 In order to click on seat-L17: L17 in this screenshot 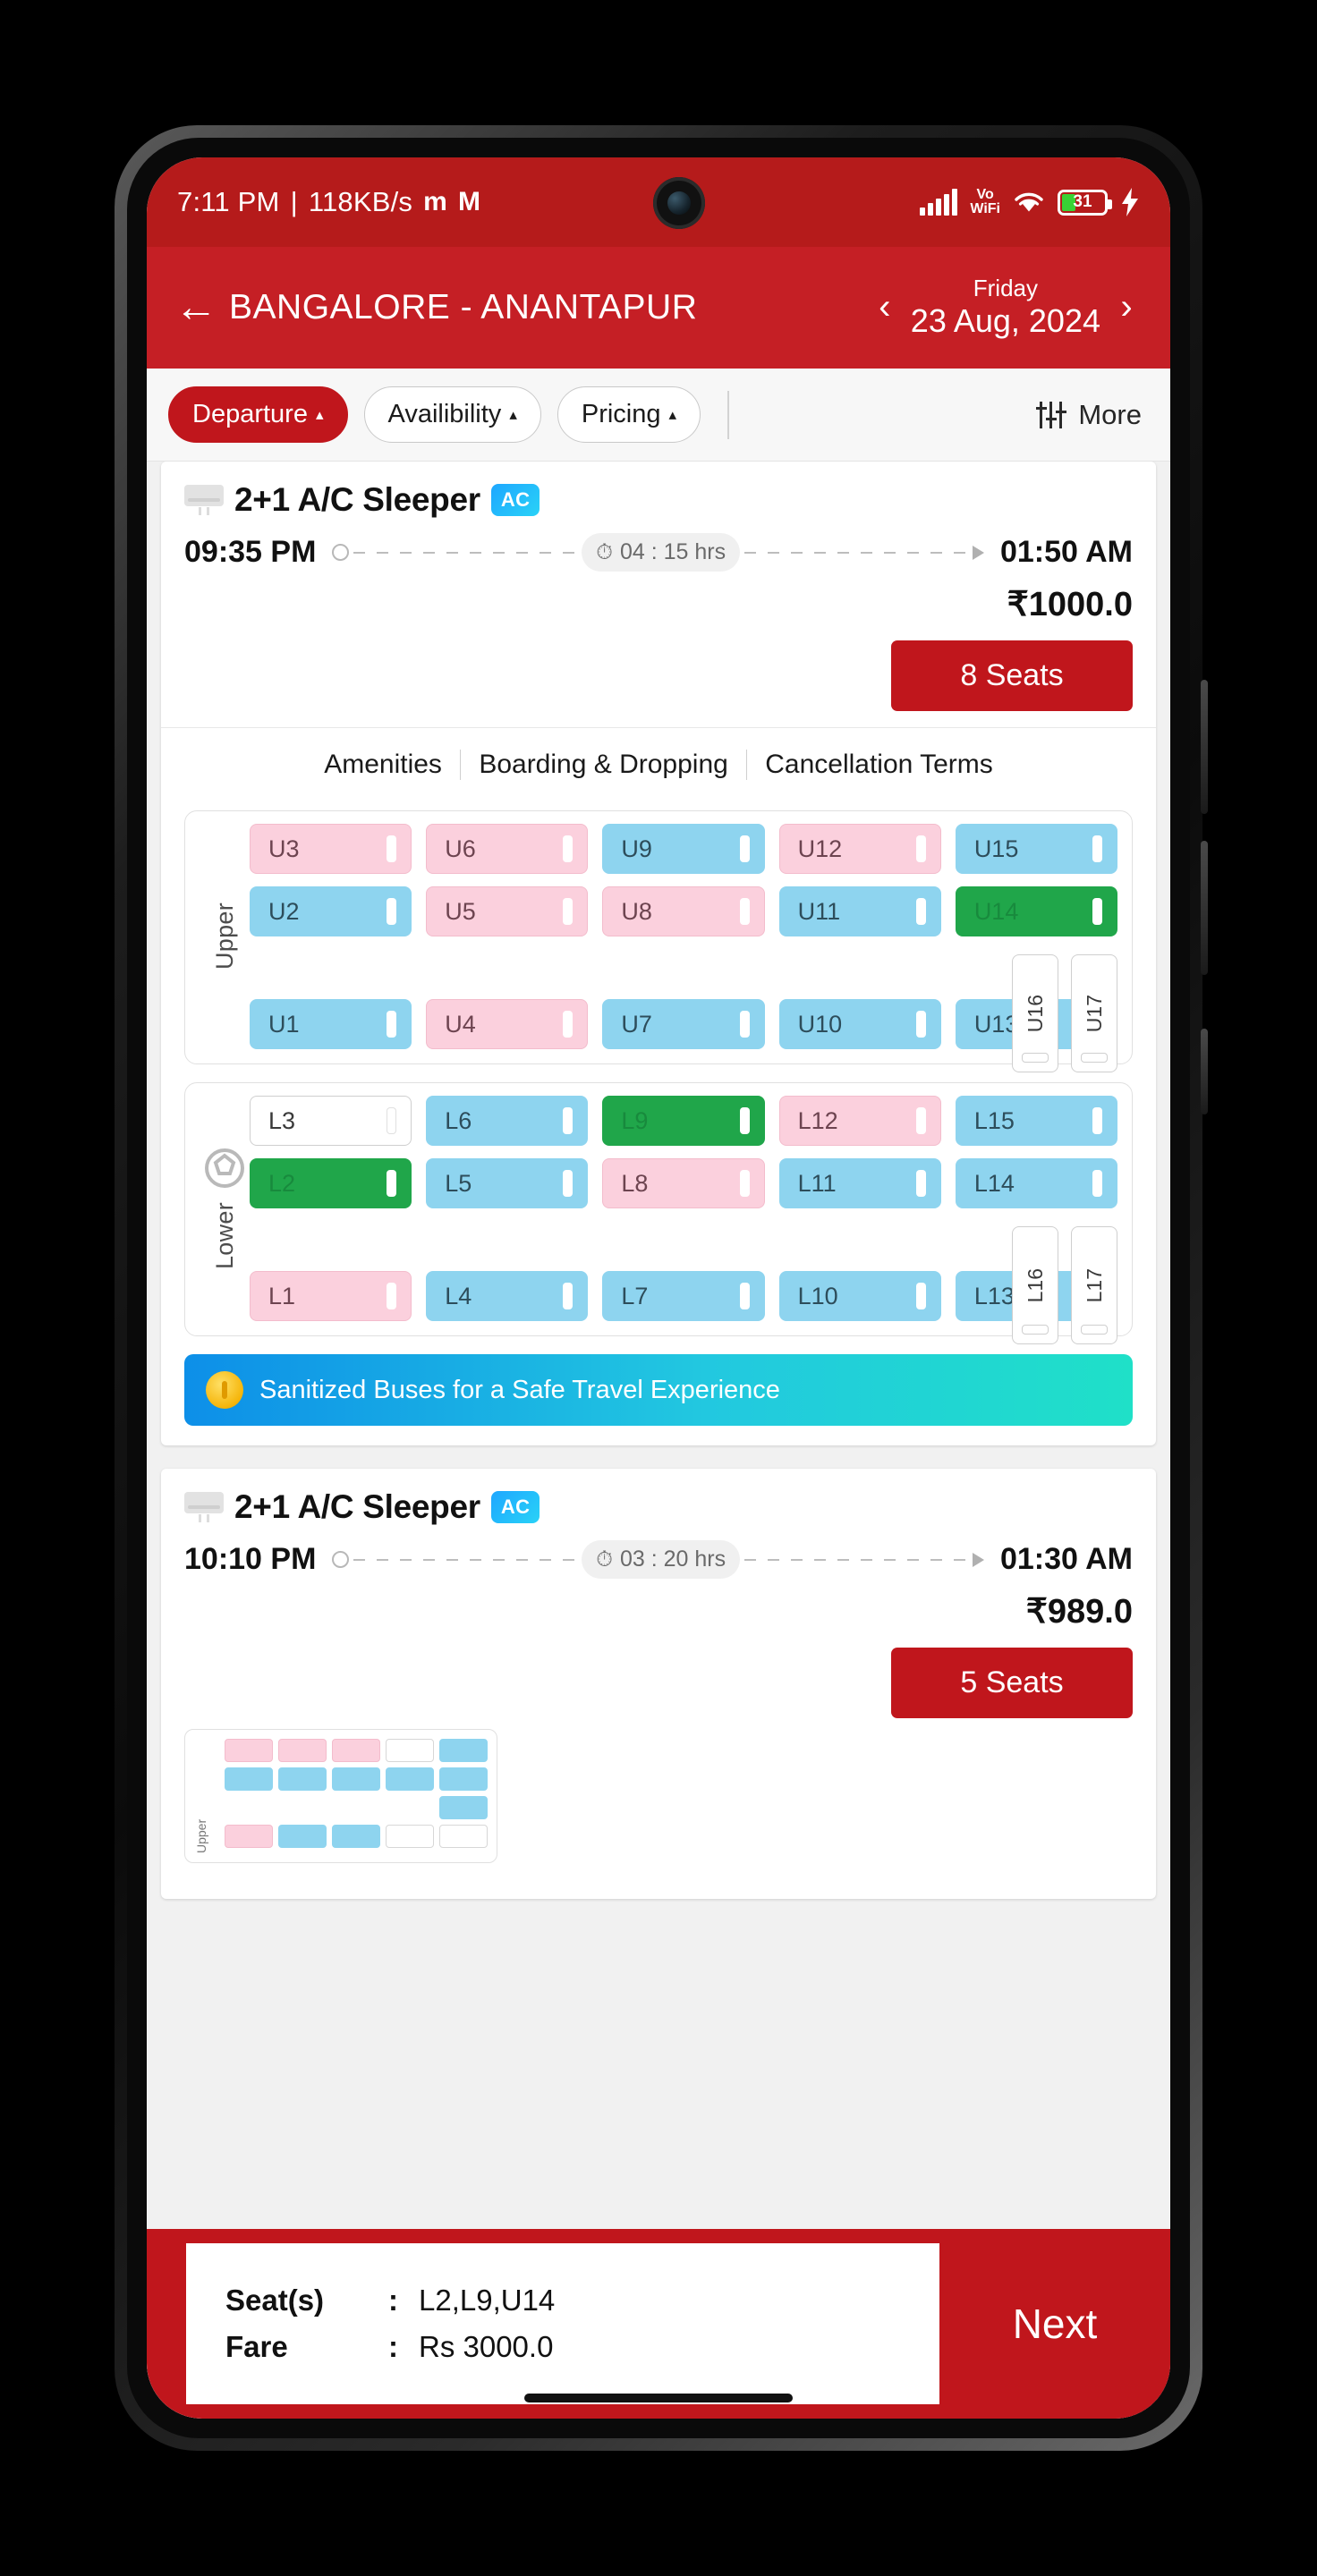, I will do `click(1094, 1285)`.